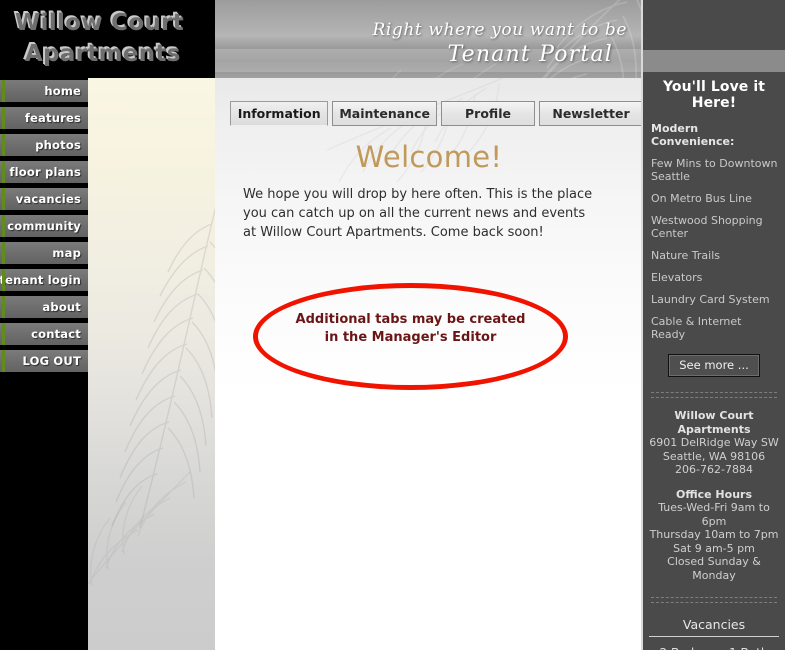  I want to click on contact-phone: 206-762-7884, so click(714, 470).